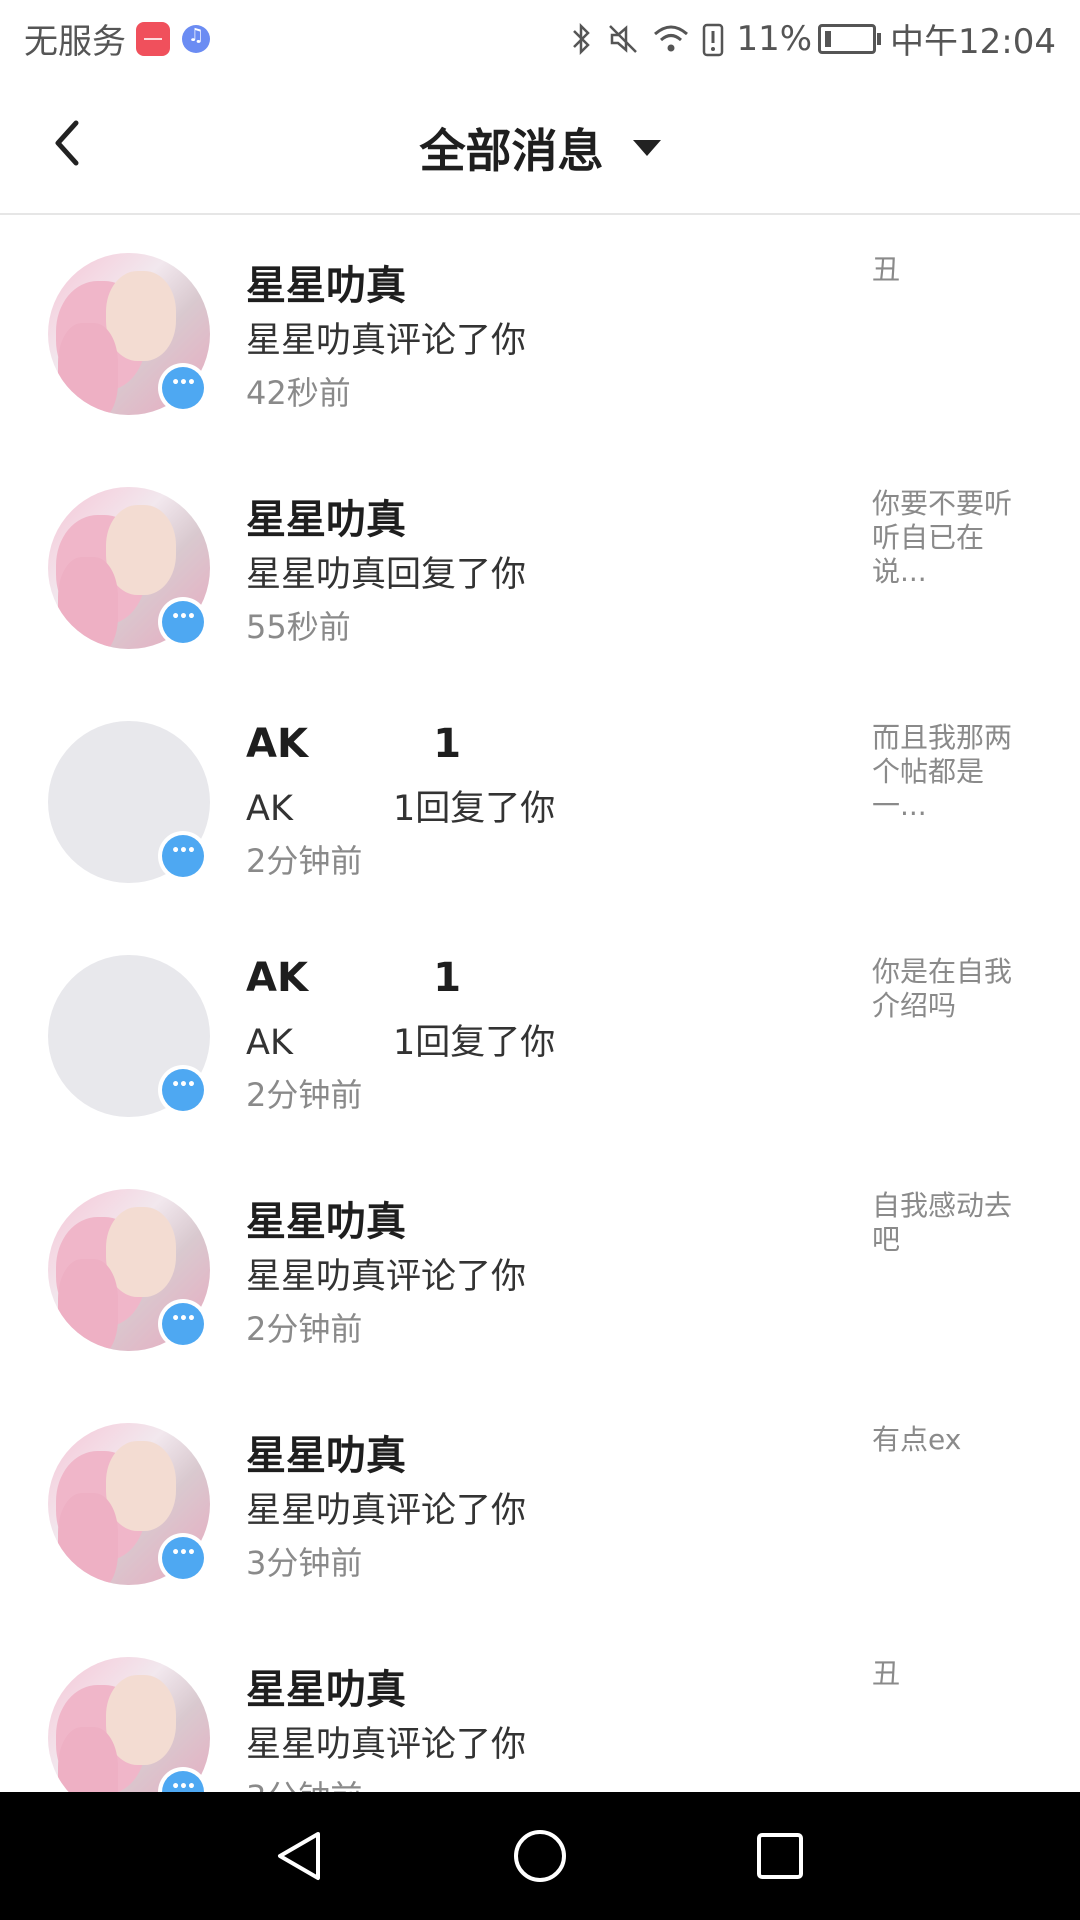 This screenshot has width=1080, height=1920. I want to click on square-recents-icon, so click(780, 1856).